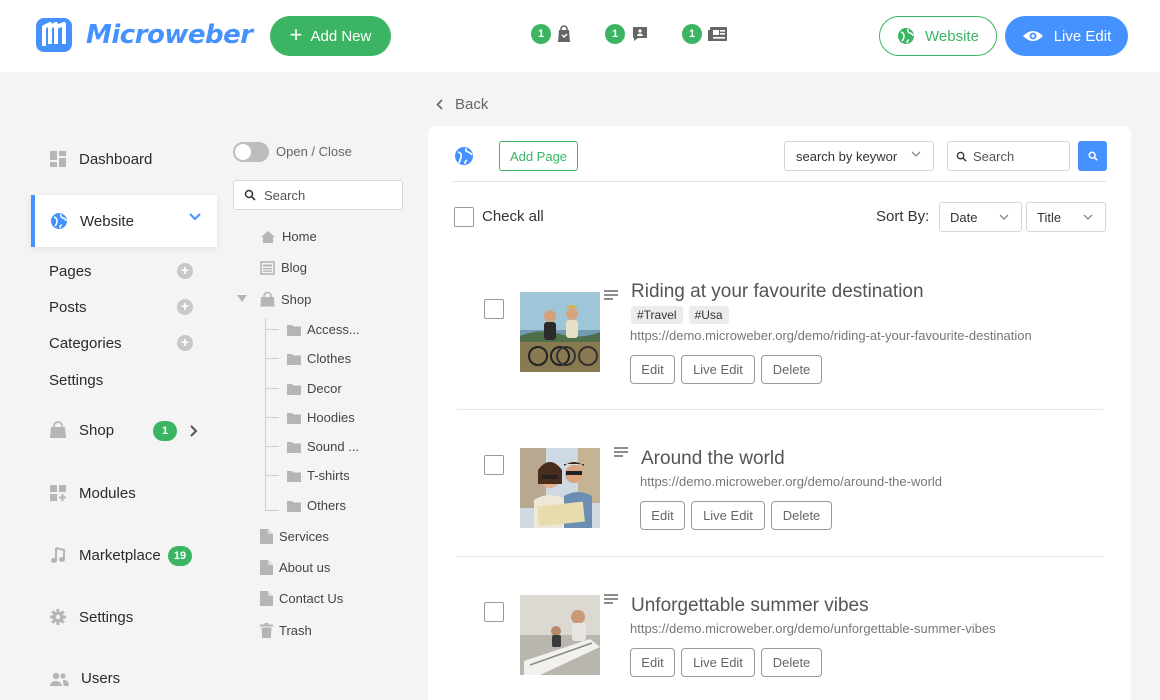  What do you see at coordinates (713, 459) in the screenshot?
I see `post-title: Around the world` at bounding box center [713, 459].